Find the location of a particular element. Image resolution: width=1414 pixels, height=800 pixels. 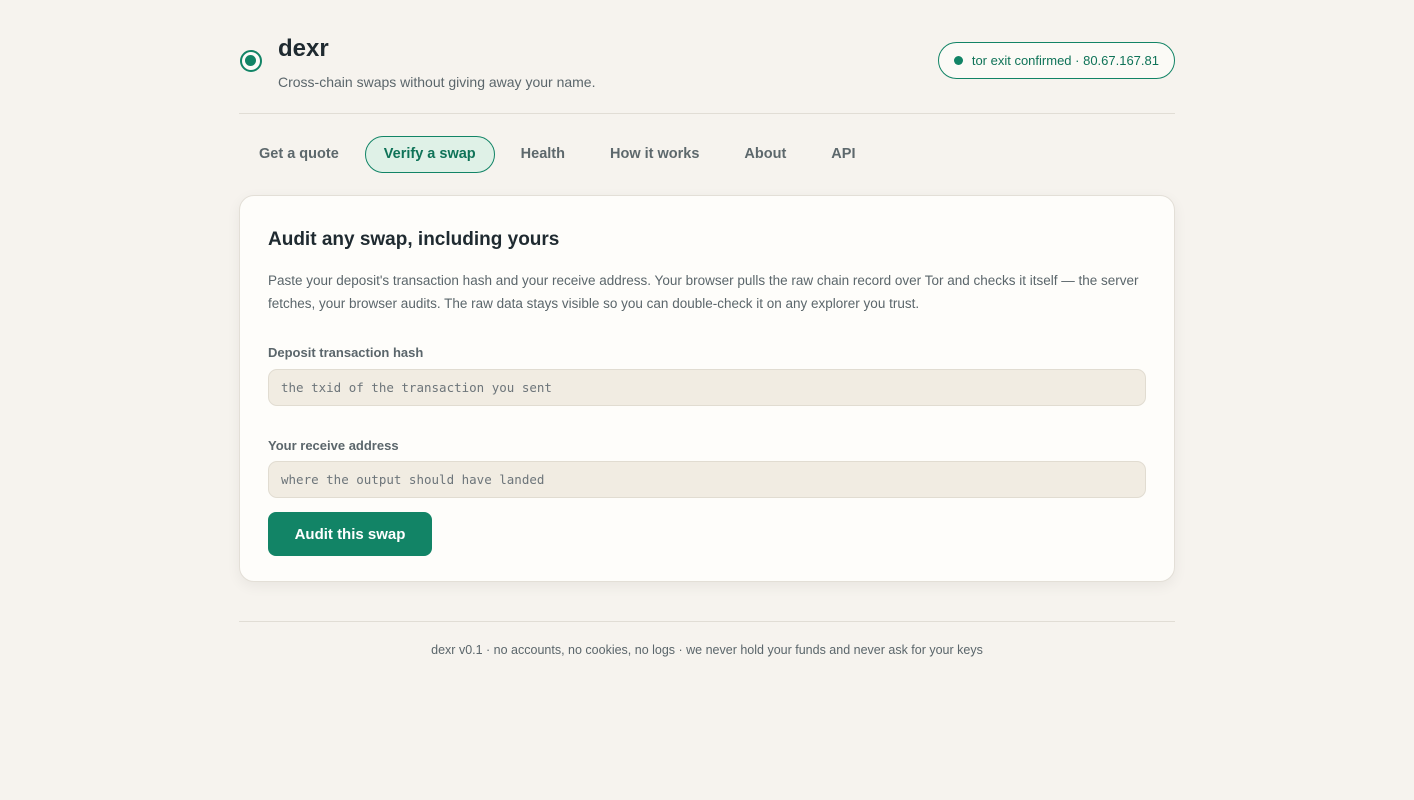

tx-hash-input is located at coordinates (707, 387).